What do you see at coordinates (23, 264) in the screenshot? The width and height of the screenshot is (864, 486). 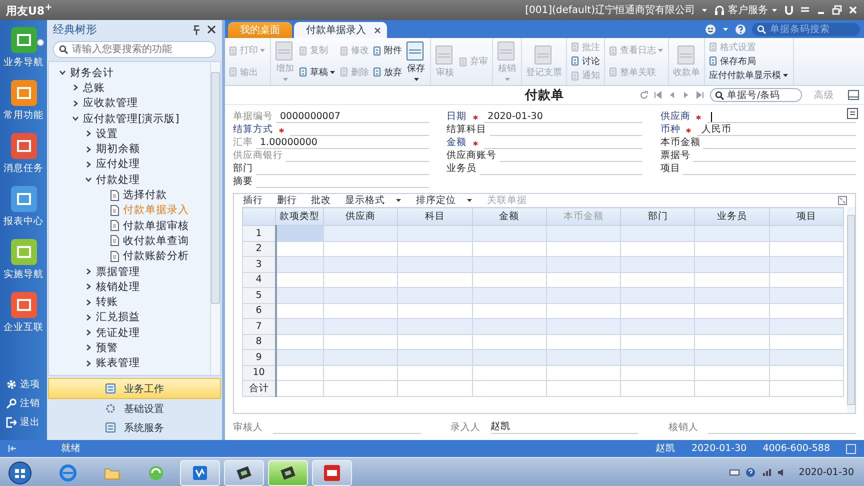 I see `nav-rail-item: 实施导航` at bounding box center [23, 264].